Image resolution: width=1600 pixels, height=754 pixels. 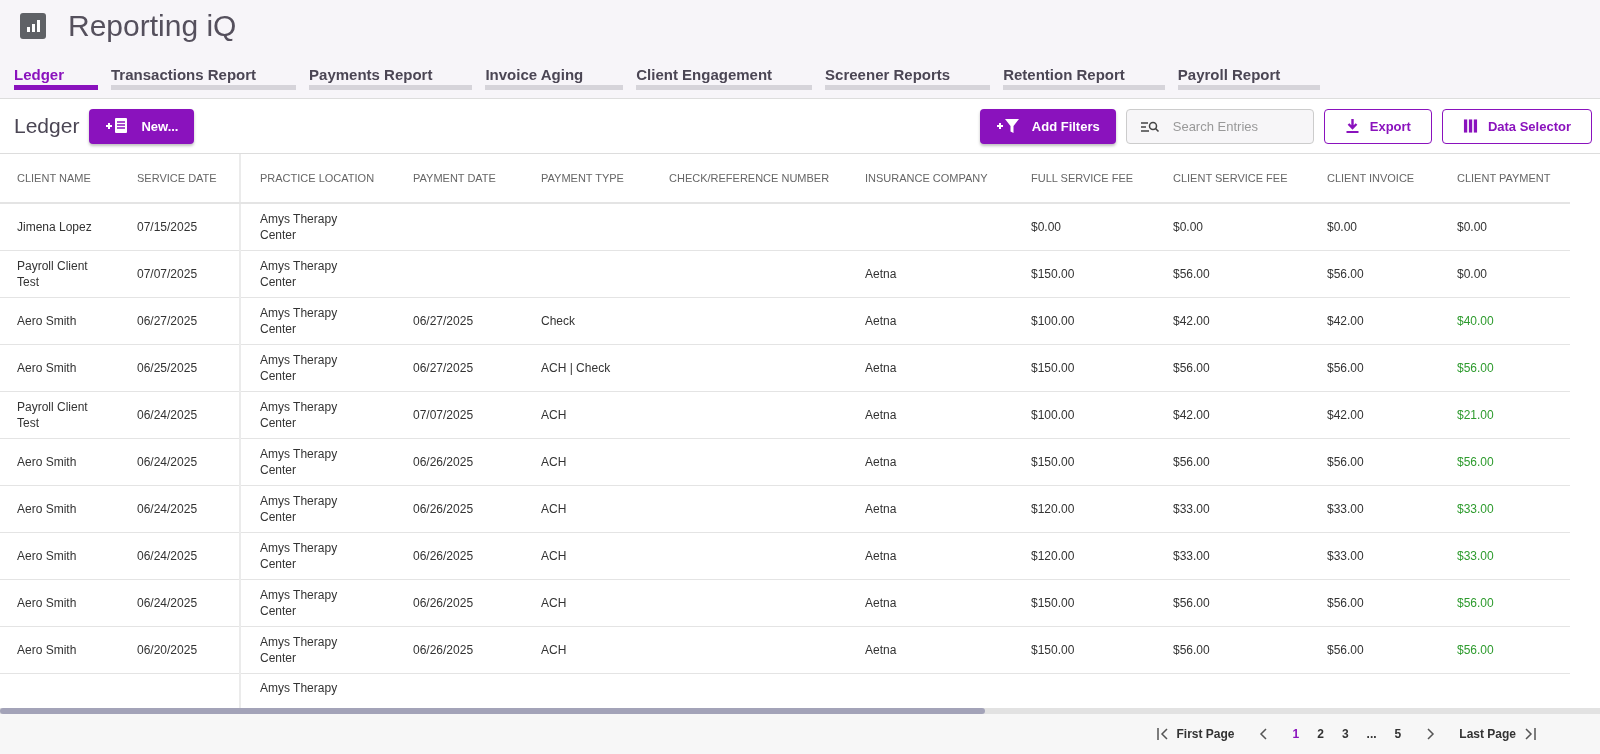 I want to click on previous-page-icon, so click(x=1262, y=734).